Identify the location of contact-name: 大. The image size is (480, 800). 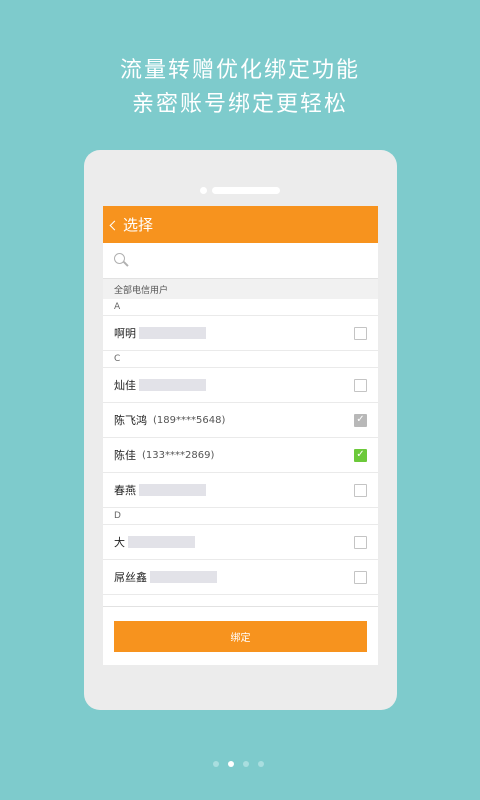
(119, 542).